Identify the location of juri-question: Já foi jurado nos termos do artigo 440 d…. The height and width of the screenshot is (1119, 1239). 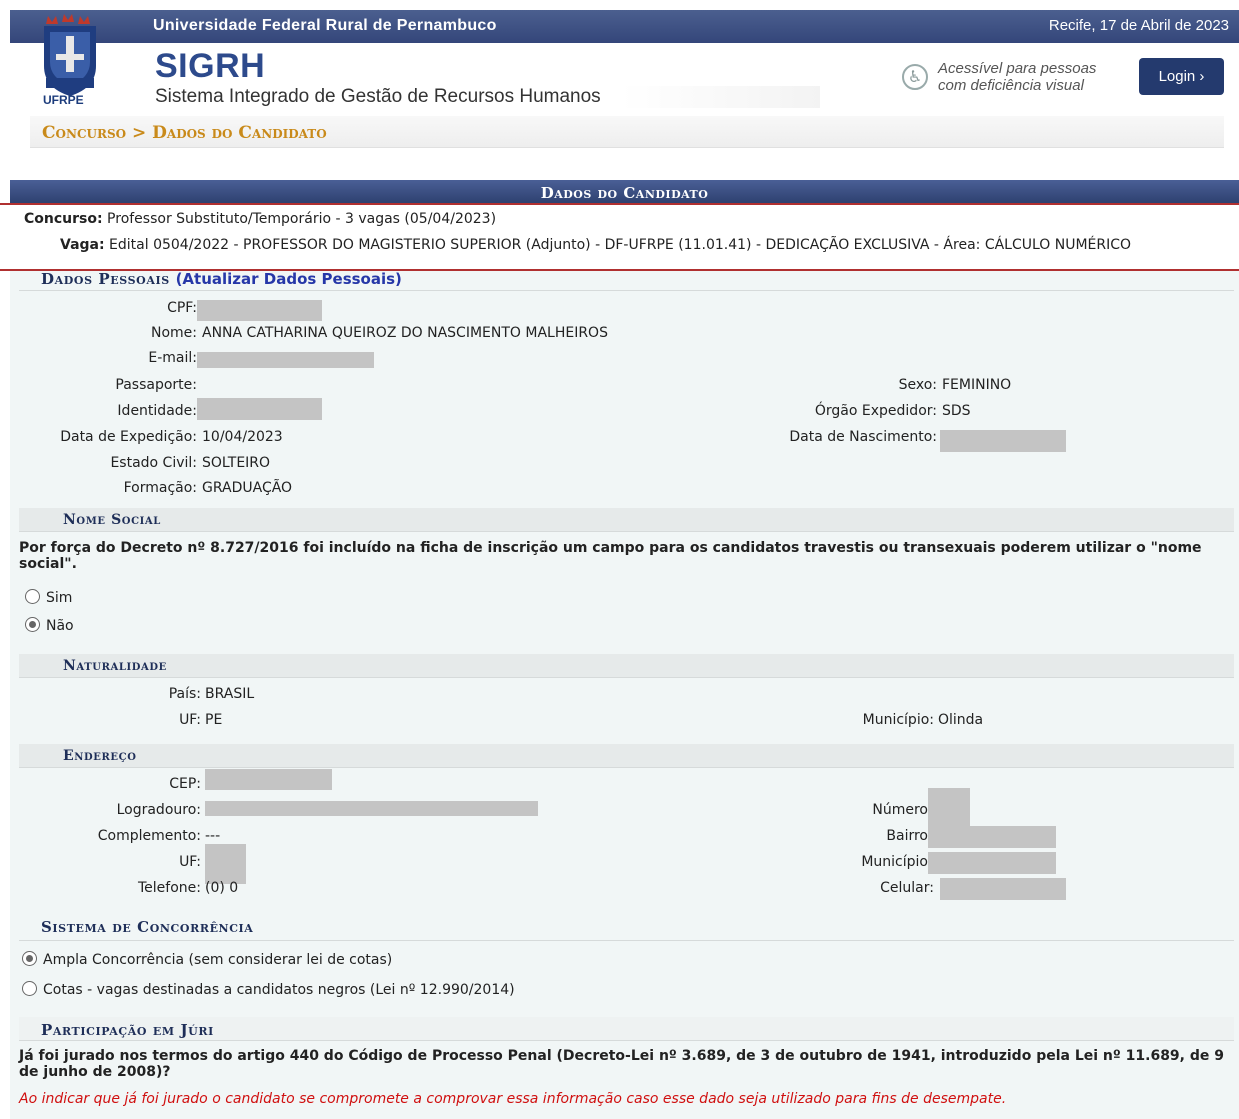
(621, 1064).